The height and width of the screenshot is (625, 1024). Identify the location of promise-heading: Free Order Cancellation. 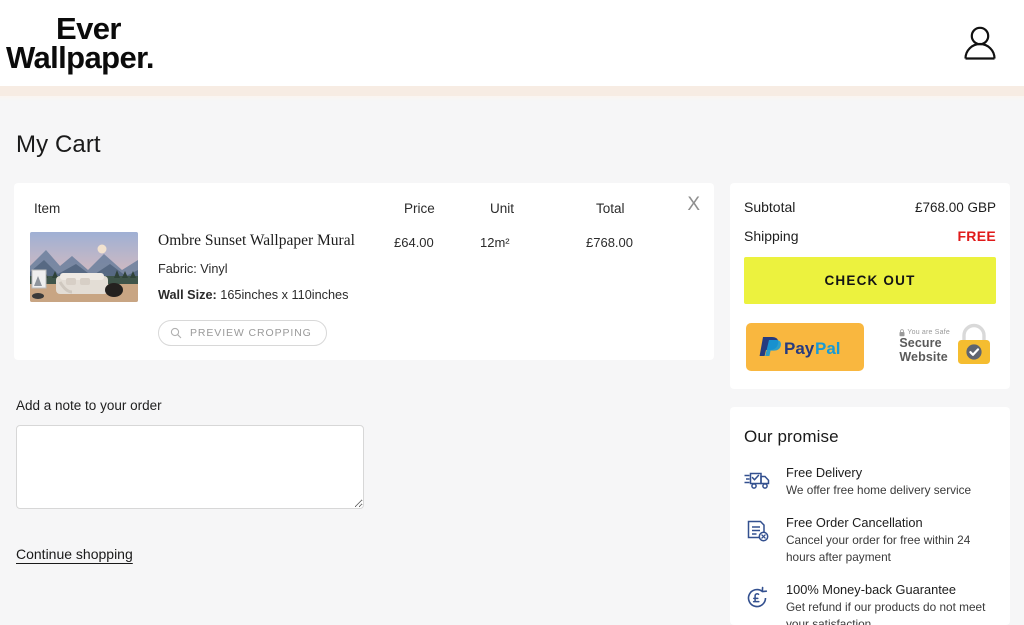
(854, 523).